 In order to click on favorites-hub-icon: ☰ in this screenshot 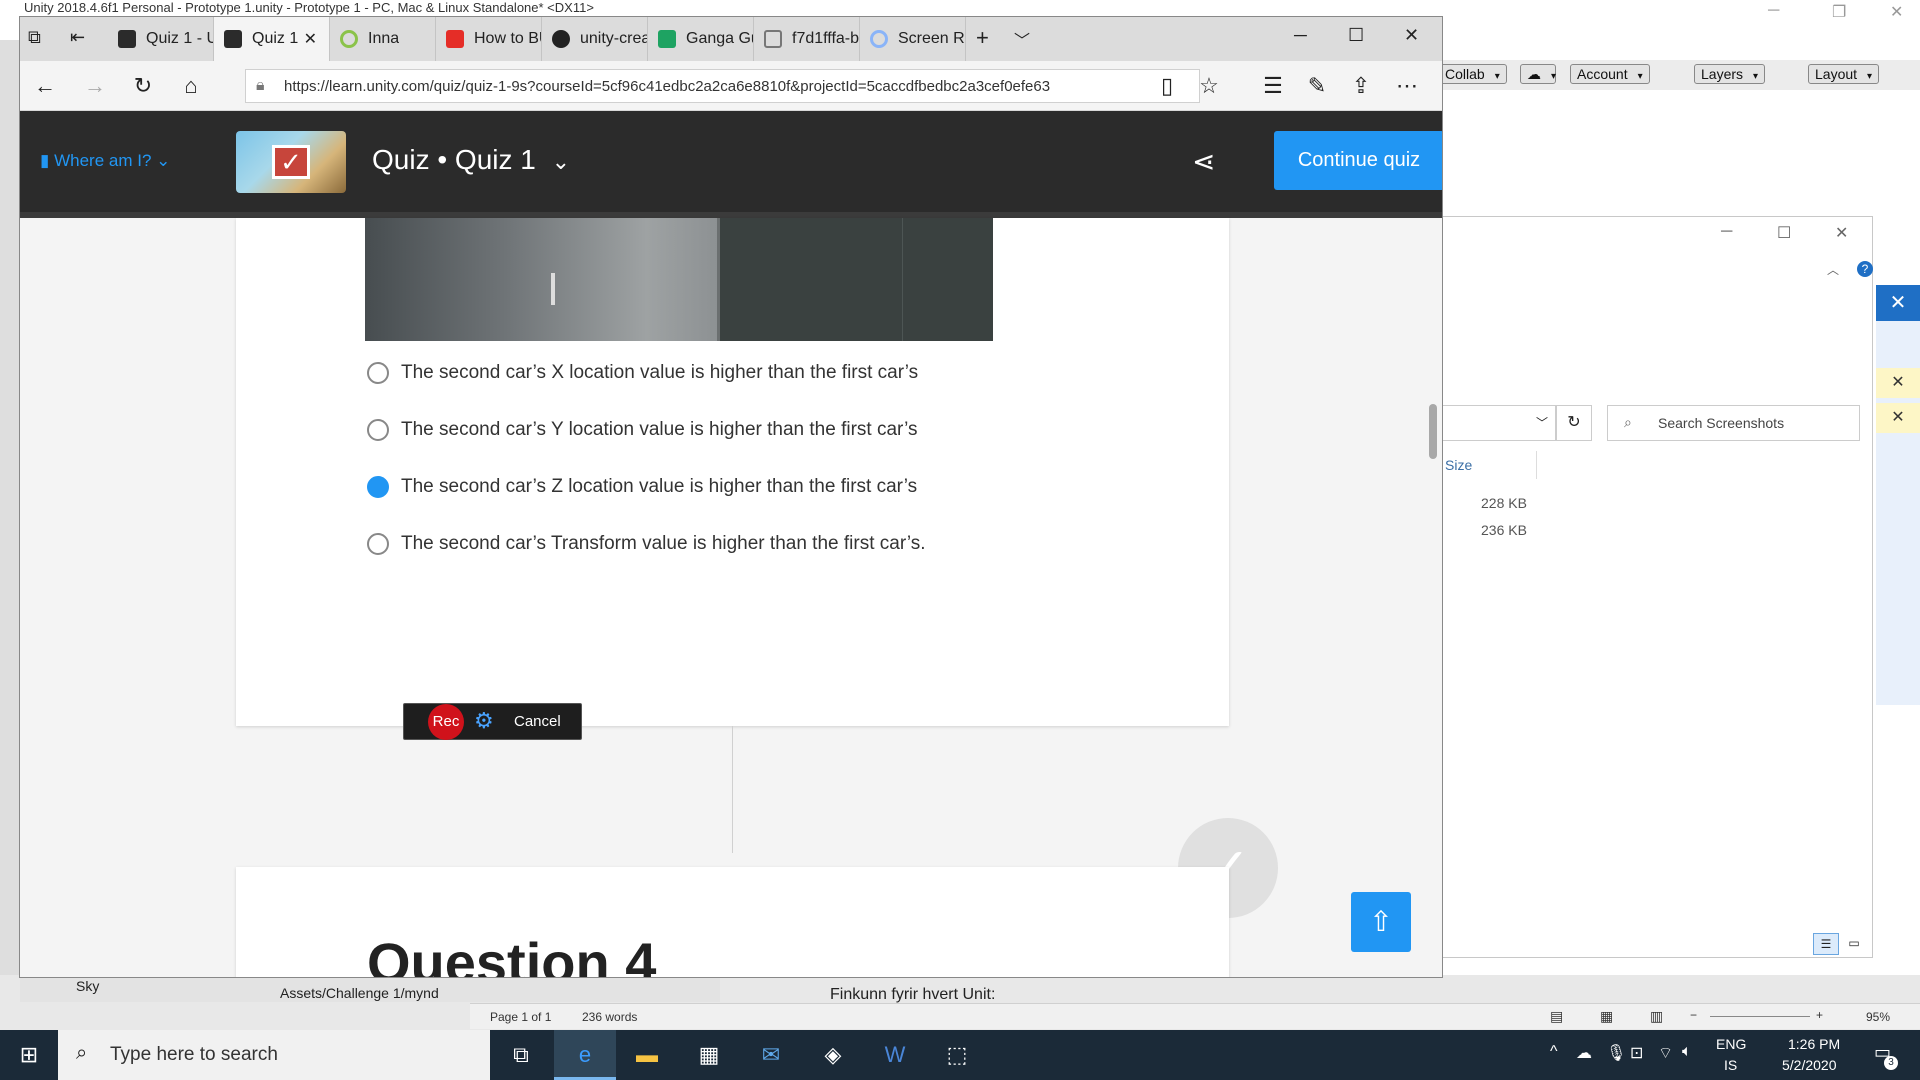, I will do `click(1273, 86)`.